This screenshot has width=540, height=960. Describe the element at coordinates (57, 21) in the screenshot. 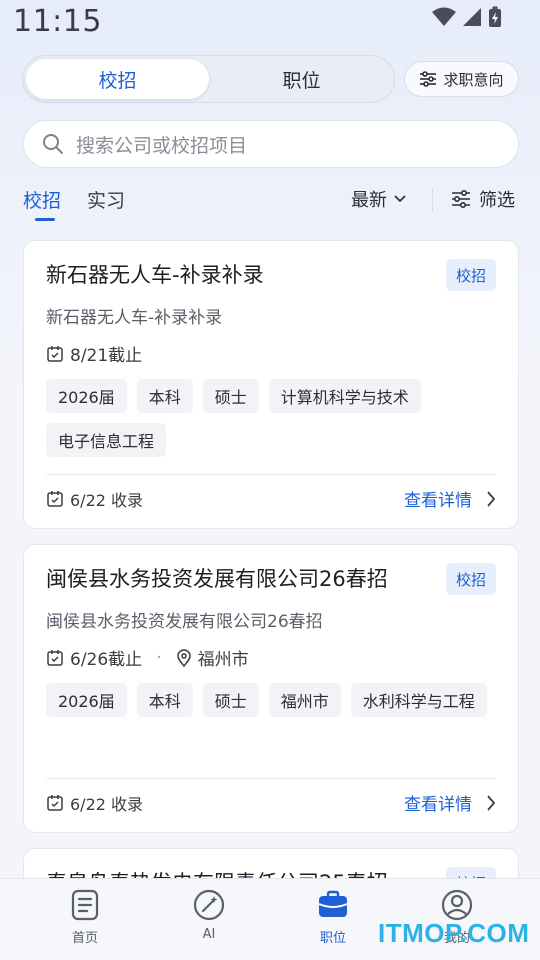

I see `status-time: 11:15` at that location.